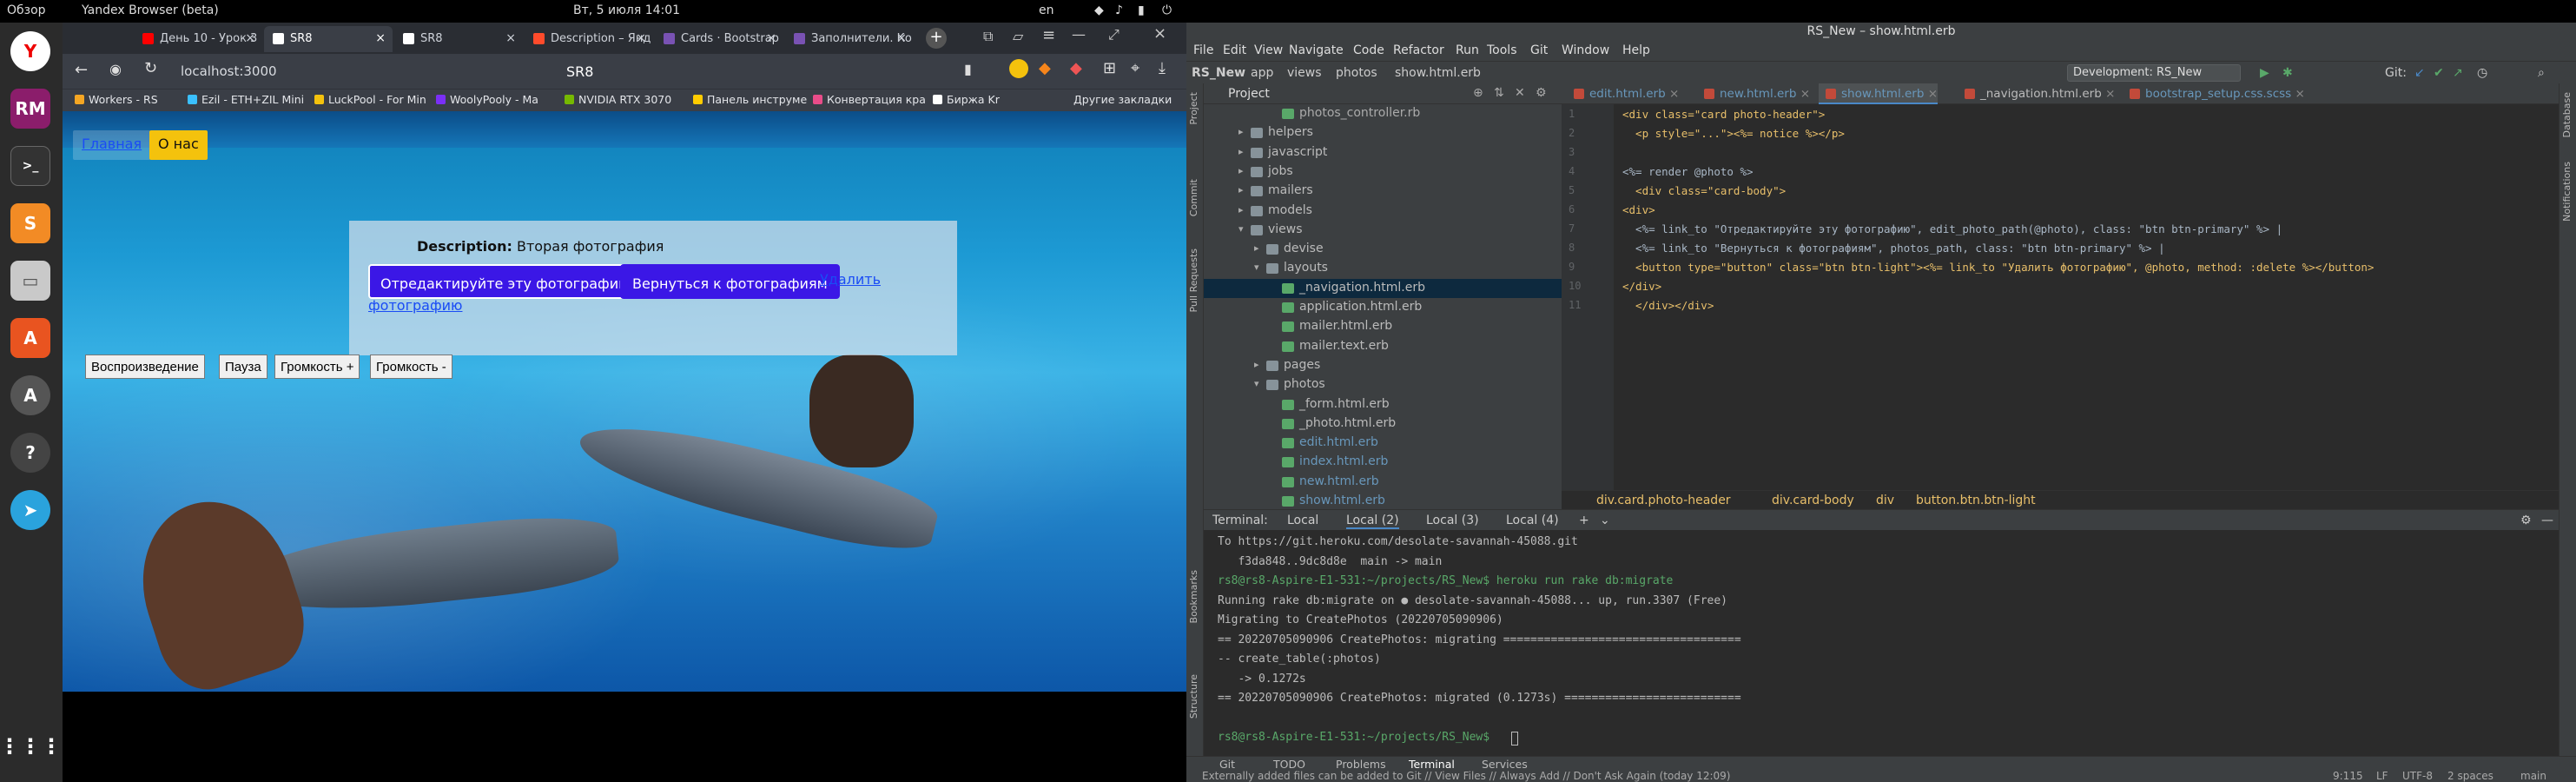 This screenshot has width=2576, height=782. What do you see at coordinates (1141, 10) in the screenshot?
I see `battery-icon: ▮` at bounding box center [1141, 10].